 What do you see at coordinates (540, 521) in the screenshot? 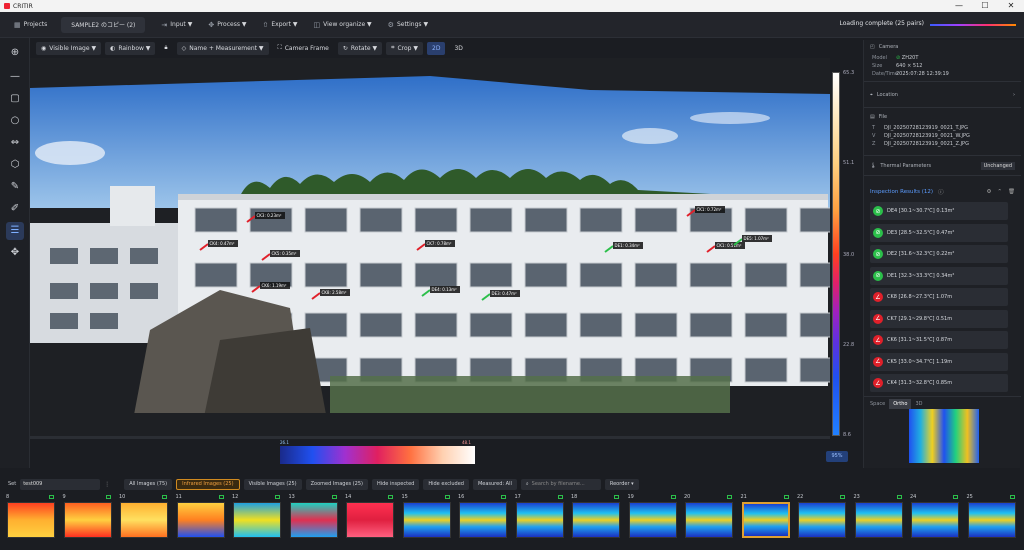
I see `thumbnail-item: 17` at bounding box center [540, 521].